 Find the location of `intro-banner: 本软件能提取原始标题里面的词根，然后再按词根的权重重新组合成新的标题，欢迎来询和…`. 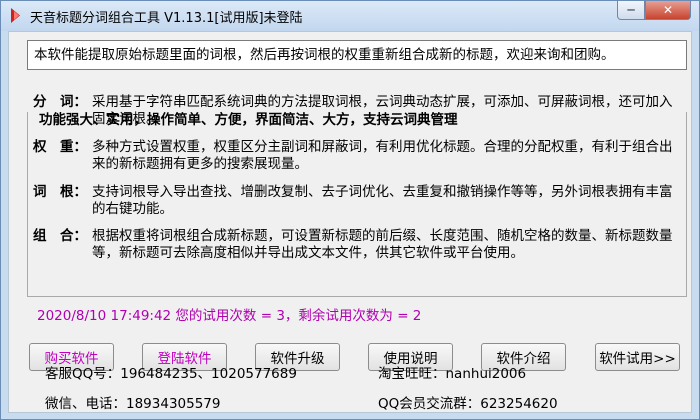

intro-banner: 本软件能提取原始标题里面的词根，然后再按词根的权重重新组合成新的标题，欢迎来询和… is located at coordinates (357, 55).